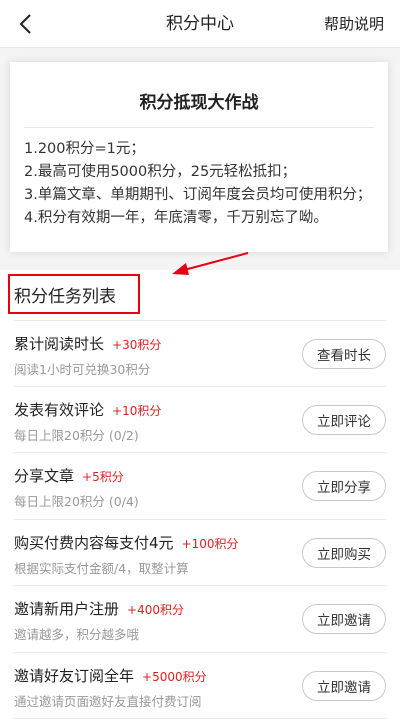 The height and width of the screenshot is (724, 400). What do you see at coordinates (344, 354) in the screenshot?
I see `view-duration-button: 查看时长` at bounding box center [344, 354].